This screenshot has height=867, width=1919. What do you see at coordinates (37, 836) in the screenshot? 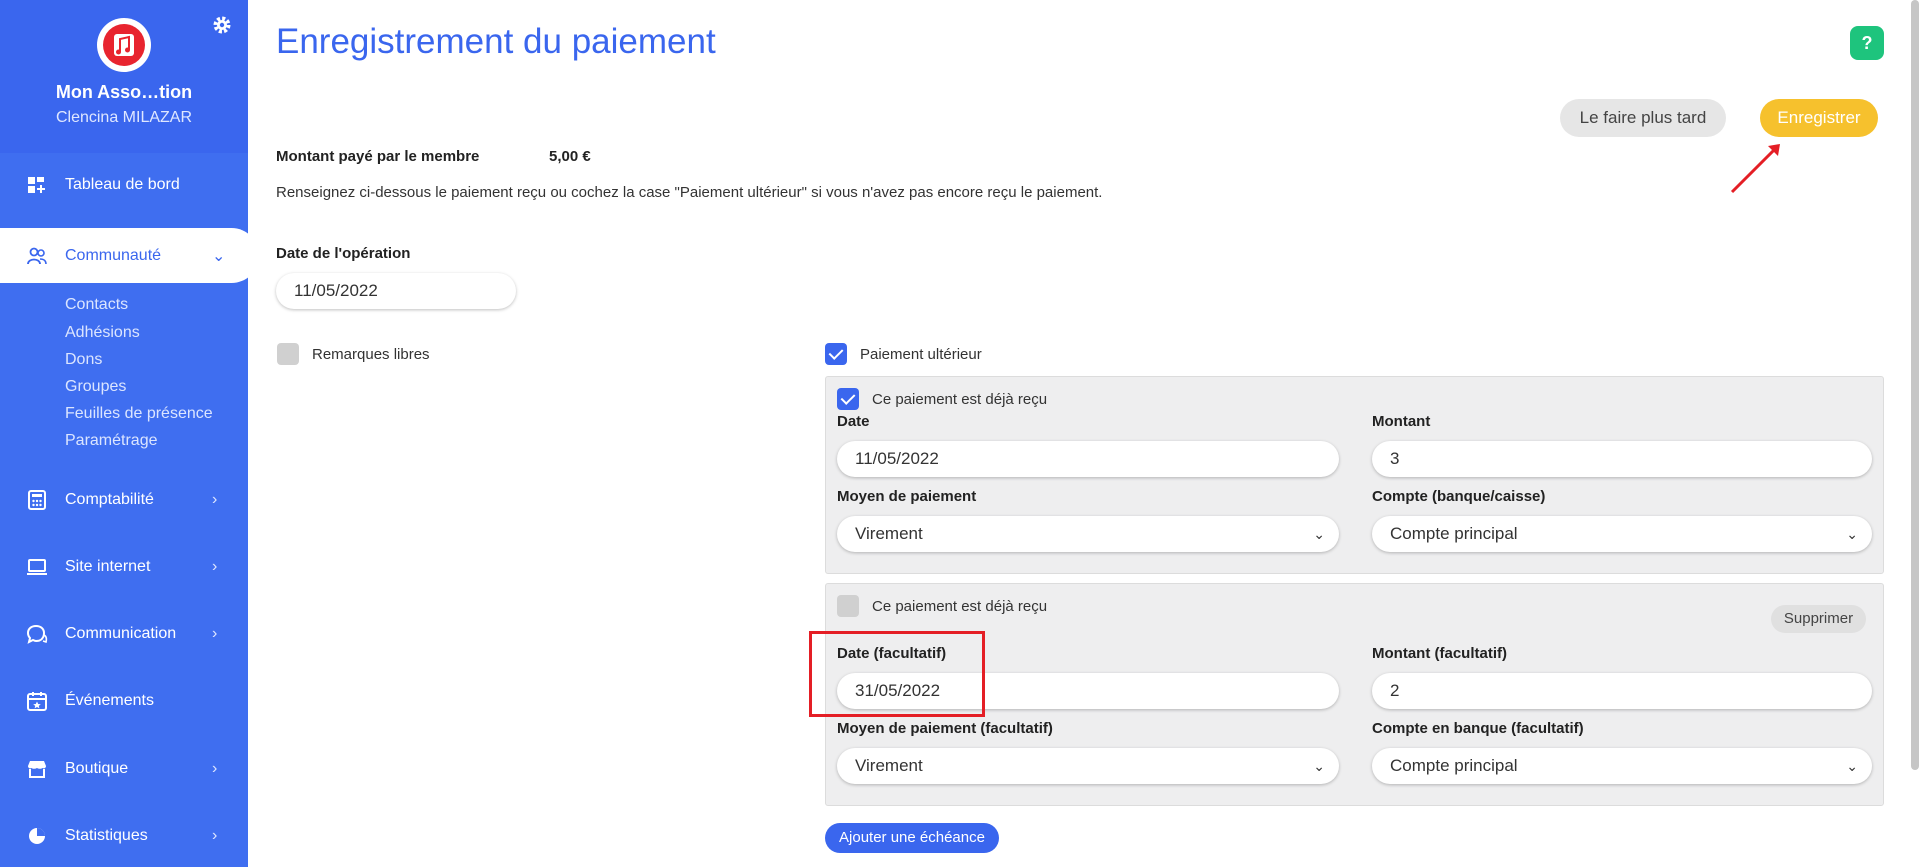
I see `pie-chart-icon` at bounding box center [37, 836].